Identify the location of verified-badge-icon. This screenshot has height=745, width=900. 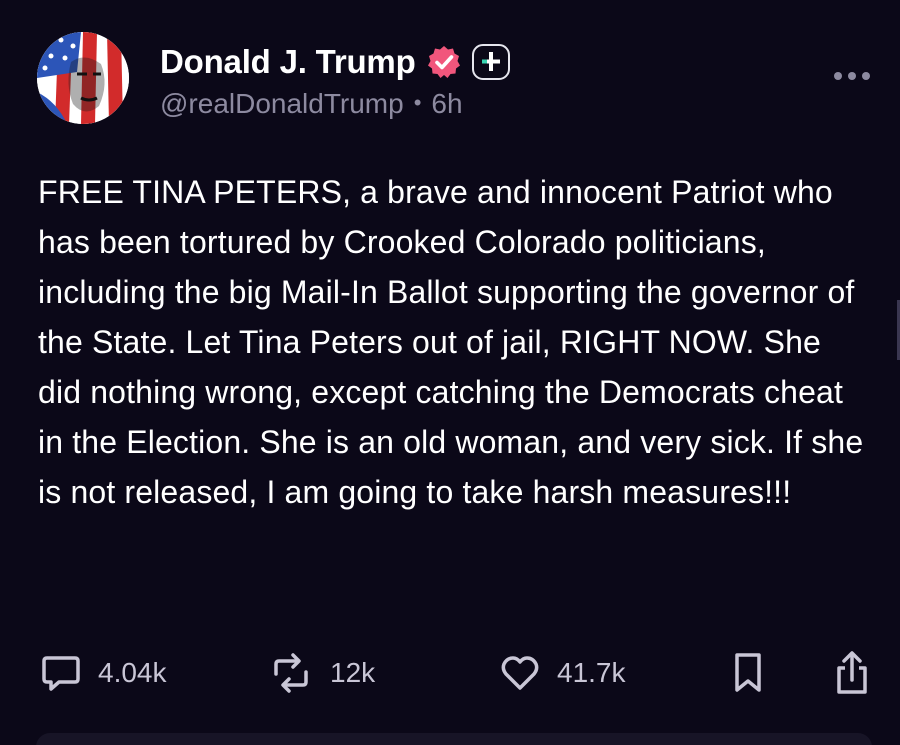
(443, 62).